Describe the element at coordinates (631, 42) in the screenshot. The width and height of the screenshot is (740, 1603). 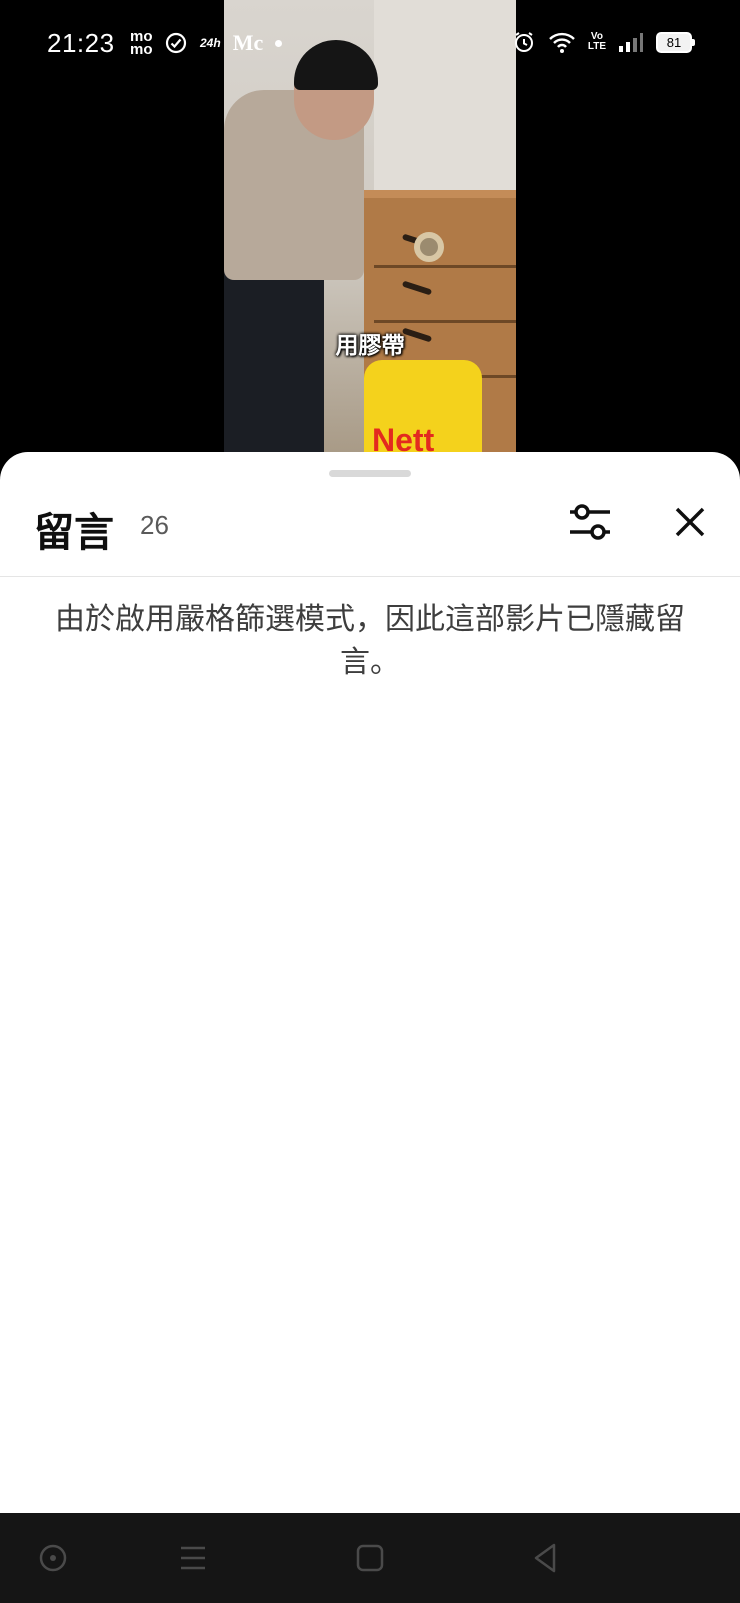
I see `signal-icon` at that location.